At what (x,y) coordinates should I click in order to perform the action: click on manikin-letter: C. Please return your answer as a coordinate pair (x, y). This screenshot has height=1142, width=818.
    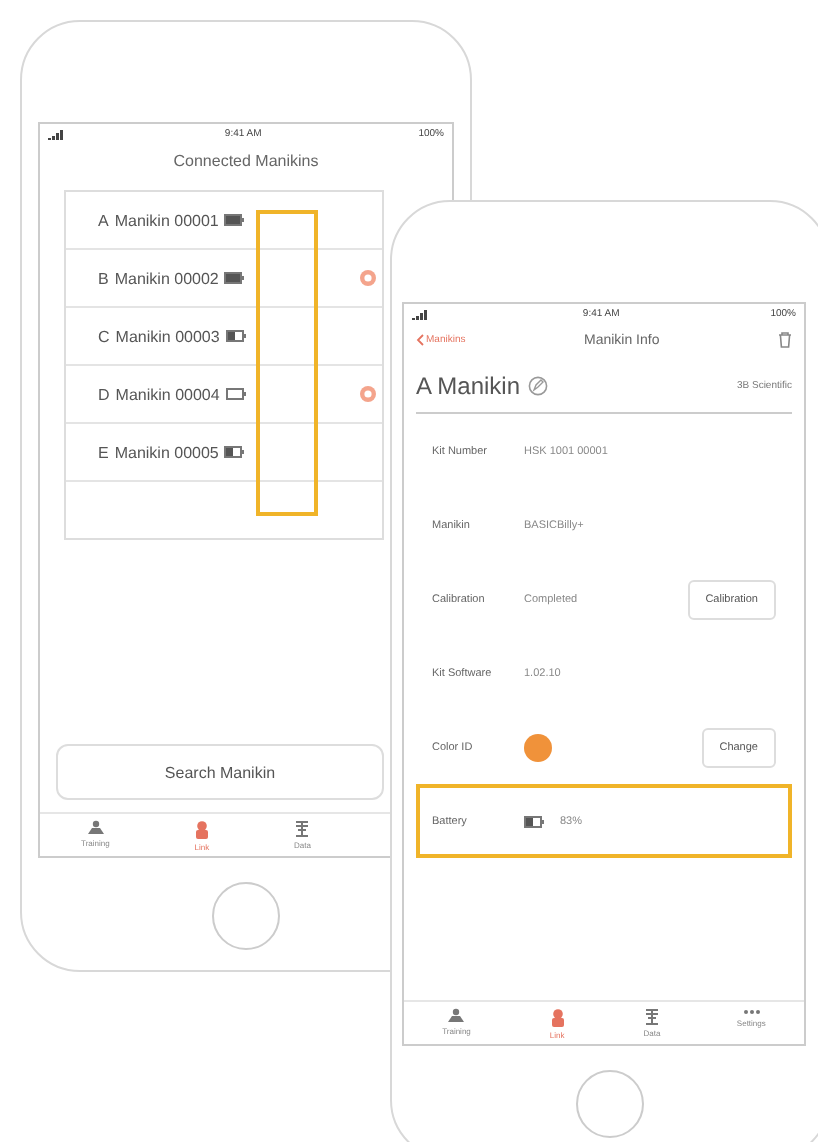
    Looking at the image, I should click on (104, 336).